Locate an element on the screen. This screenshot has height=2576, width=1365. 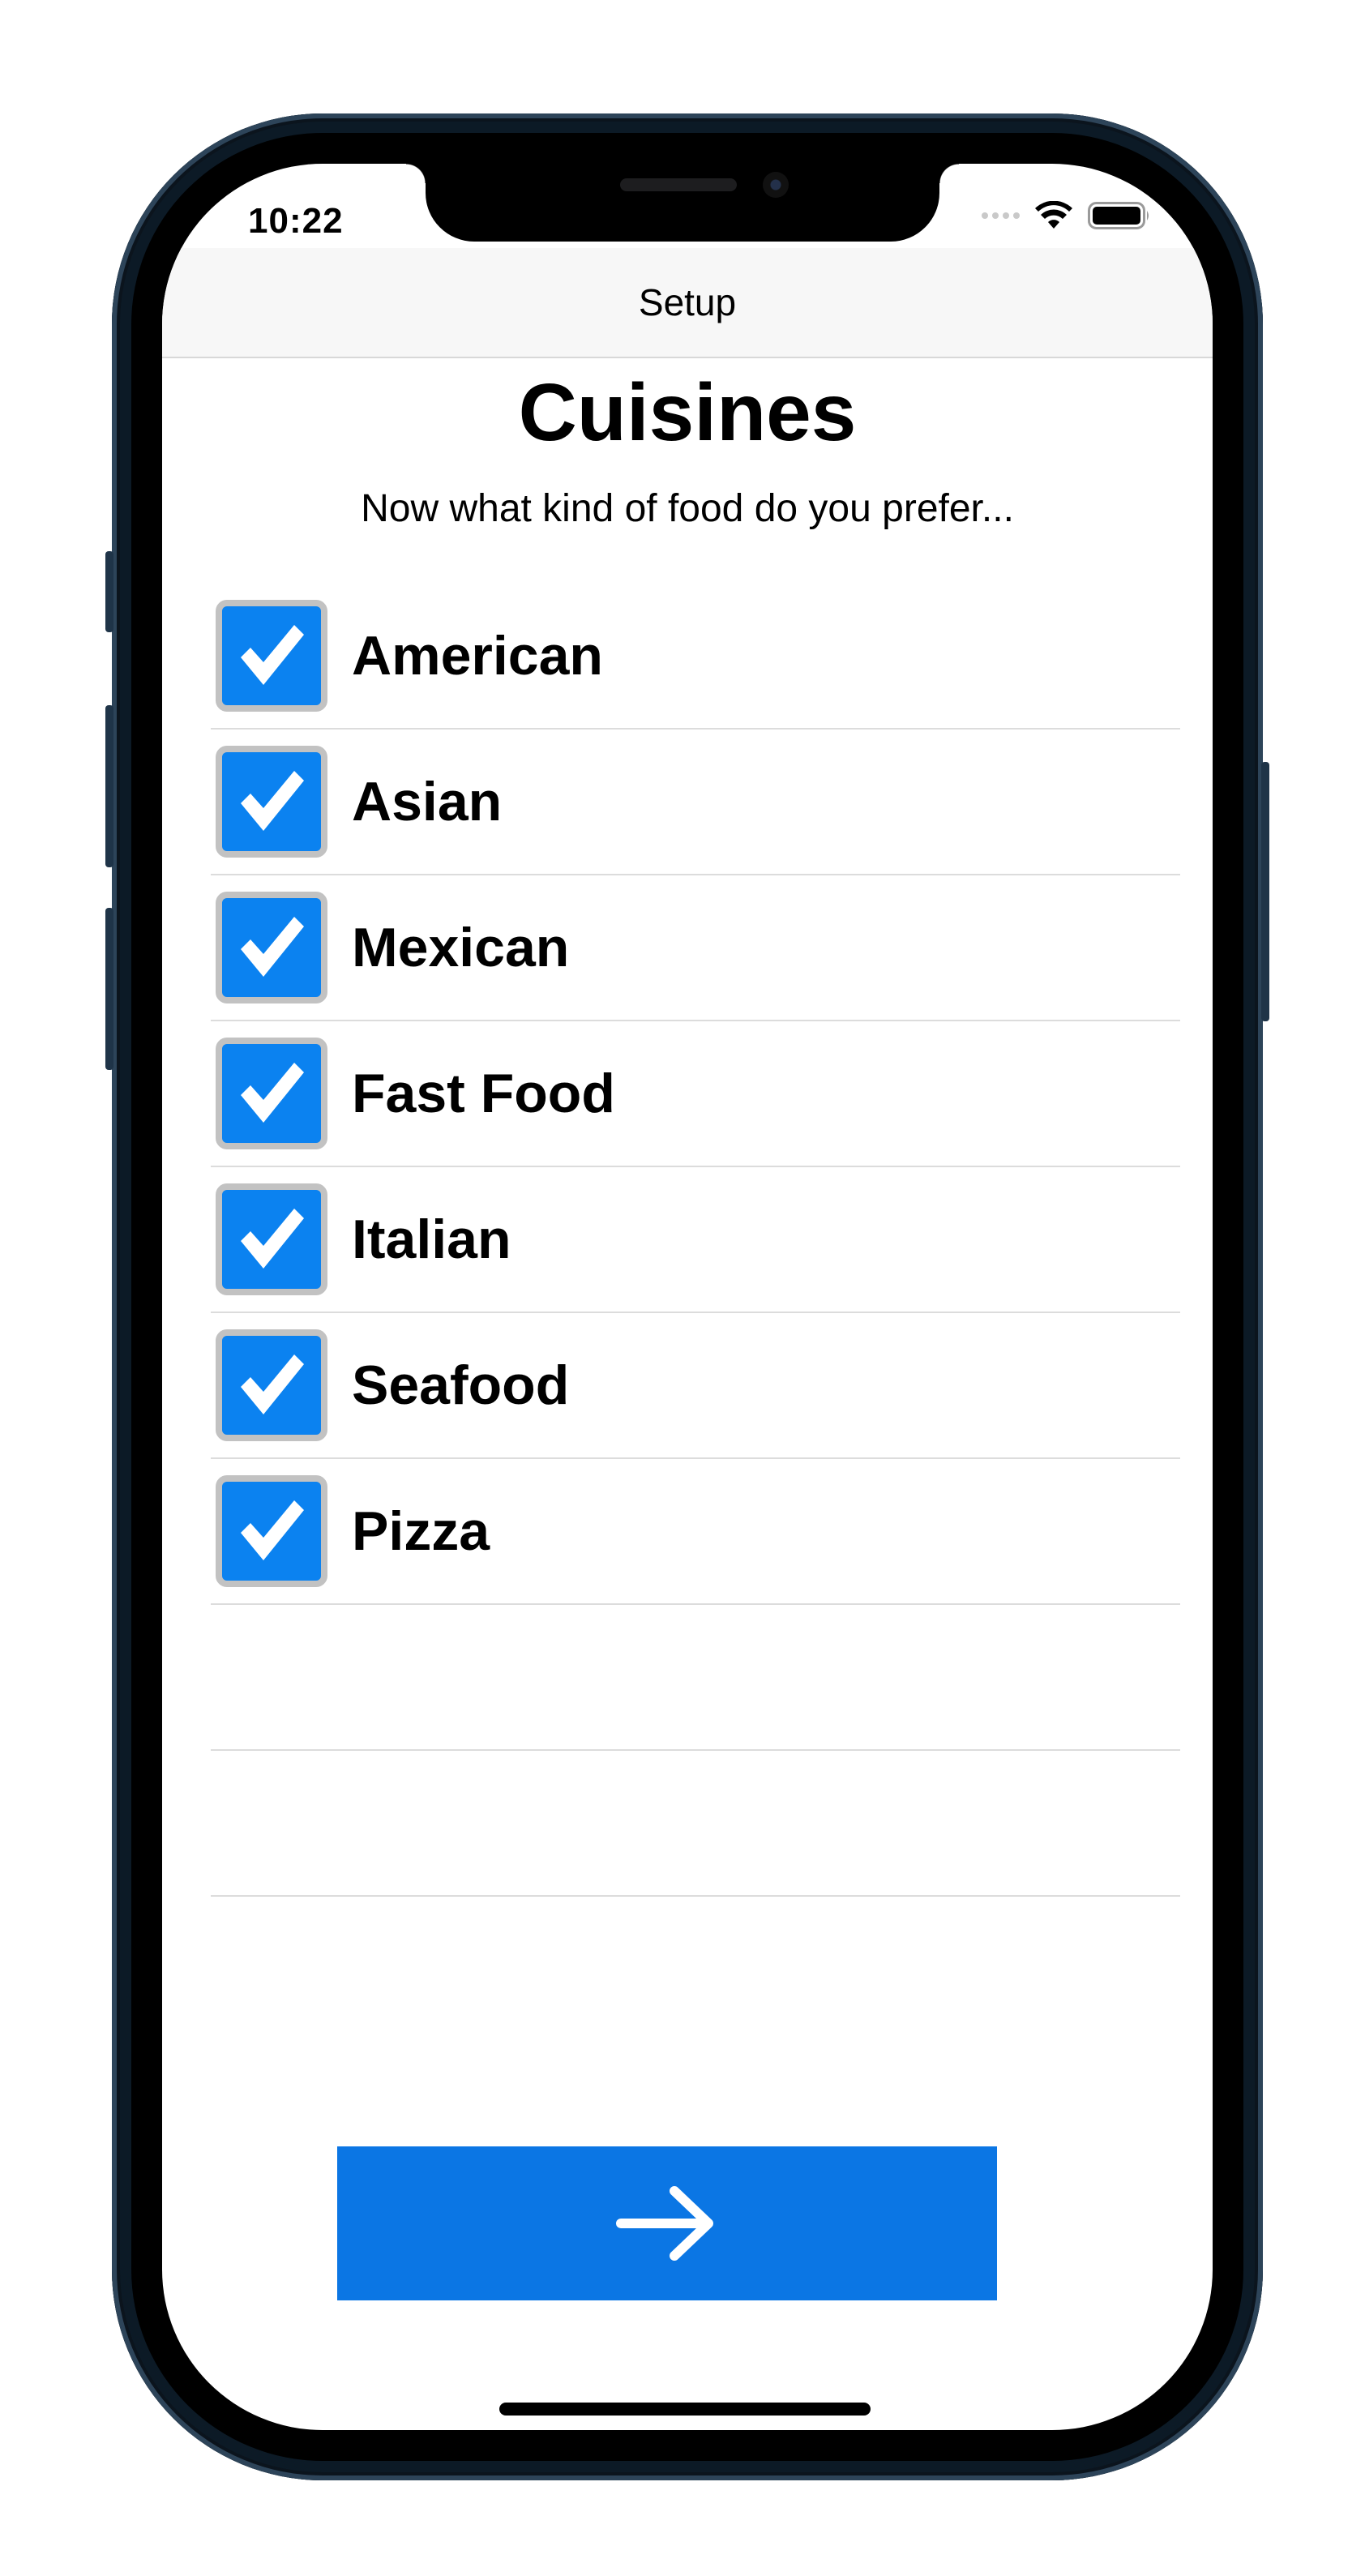
volume-down-button is located at coordinates (109, 989).